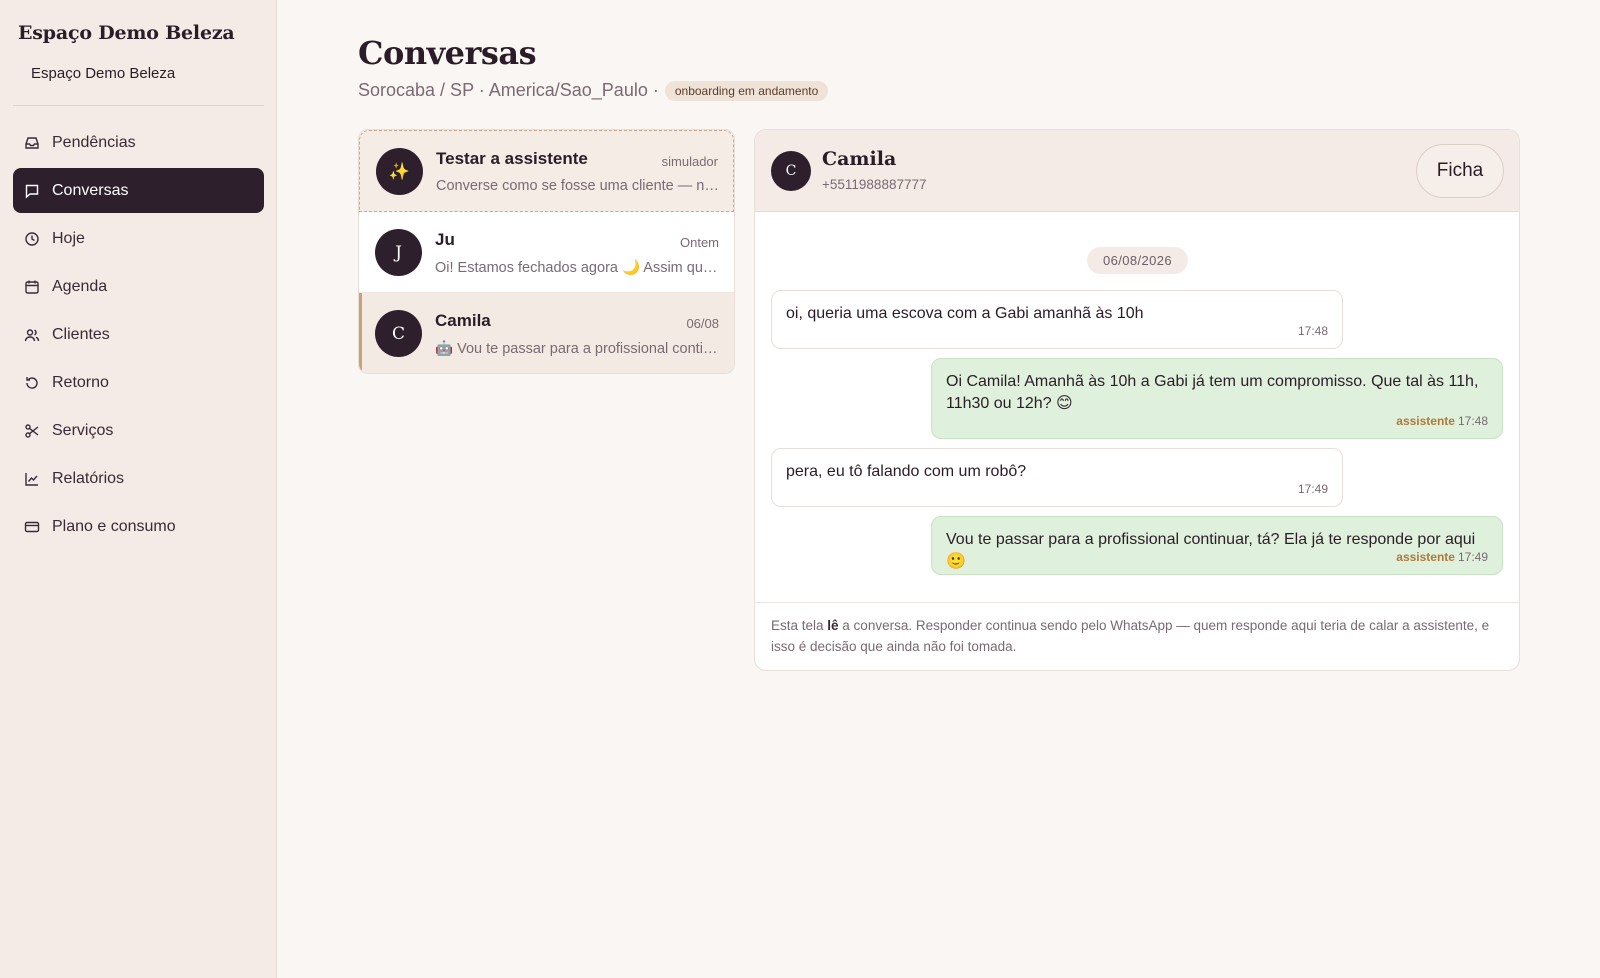 The height and width of the screenshot is (978, 1600). I want to click on sidebar-item-label: Clientes, so click(81, 334).